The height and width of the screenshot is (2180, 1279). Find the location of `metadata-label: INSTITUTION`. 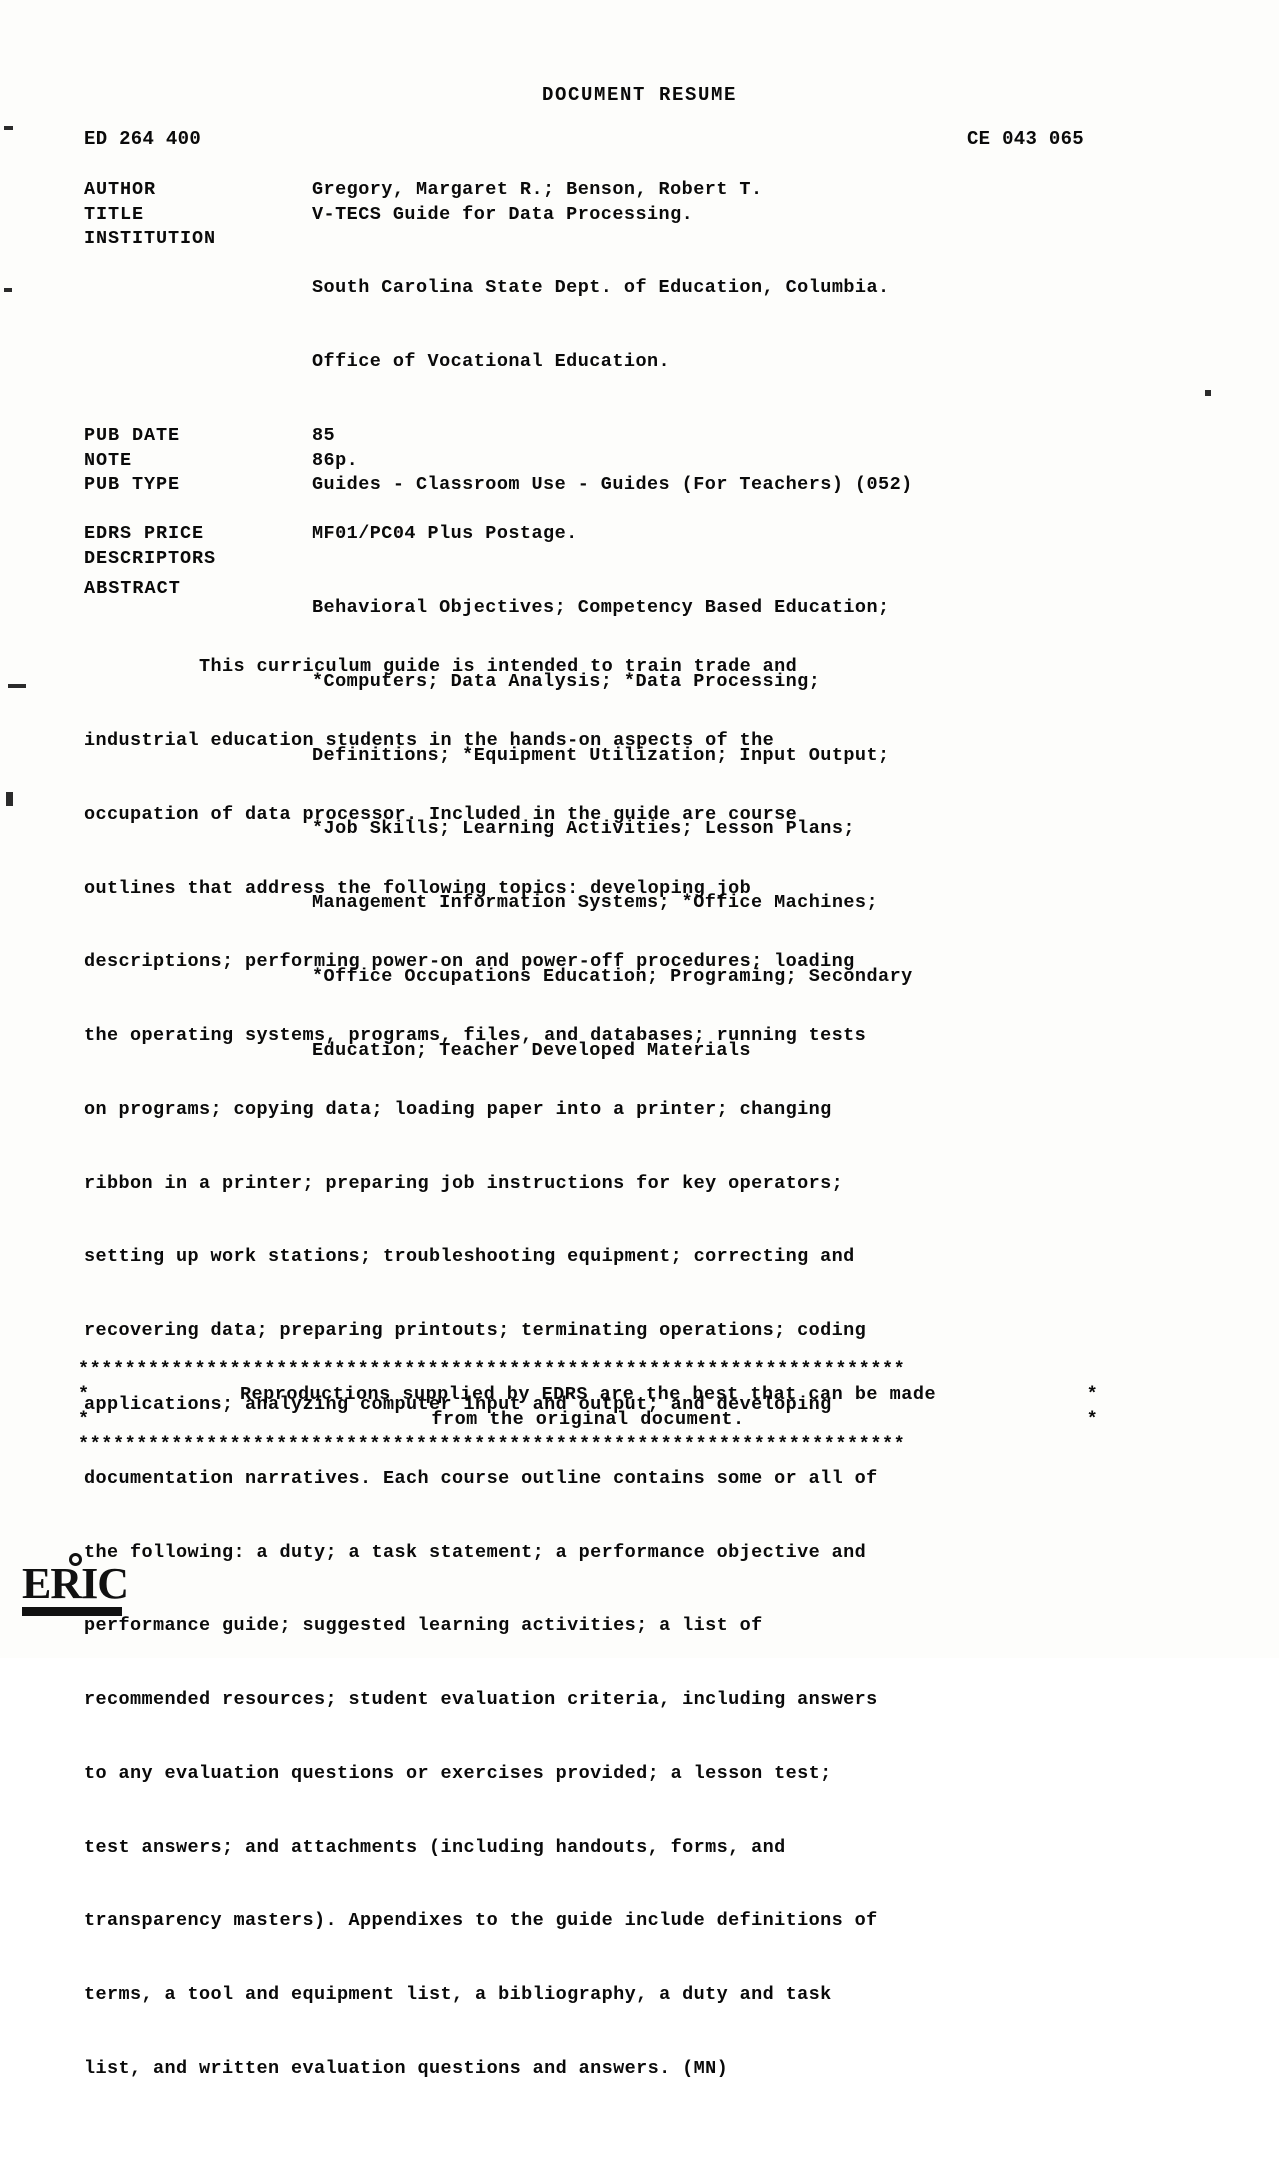

metadata-label: INSTITUTION is located at coordinates (150, 239).